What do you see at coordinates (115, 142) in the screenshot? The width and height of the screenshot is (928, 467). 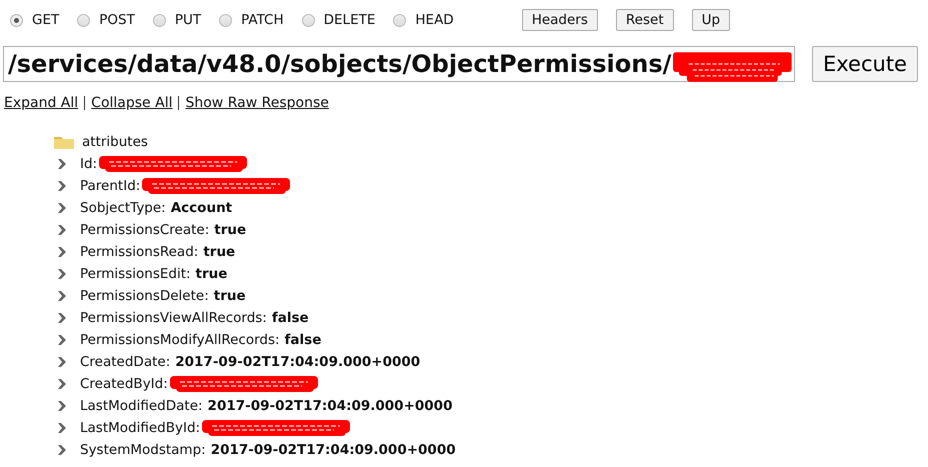 I see `node-label: attributes` at bounding box center [115, 142].